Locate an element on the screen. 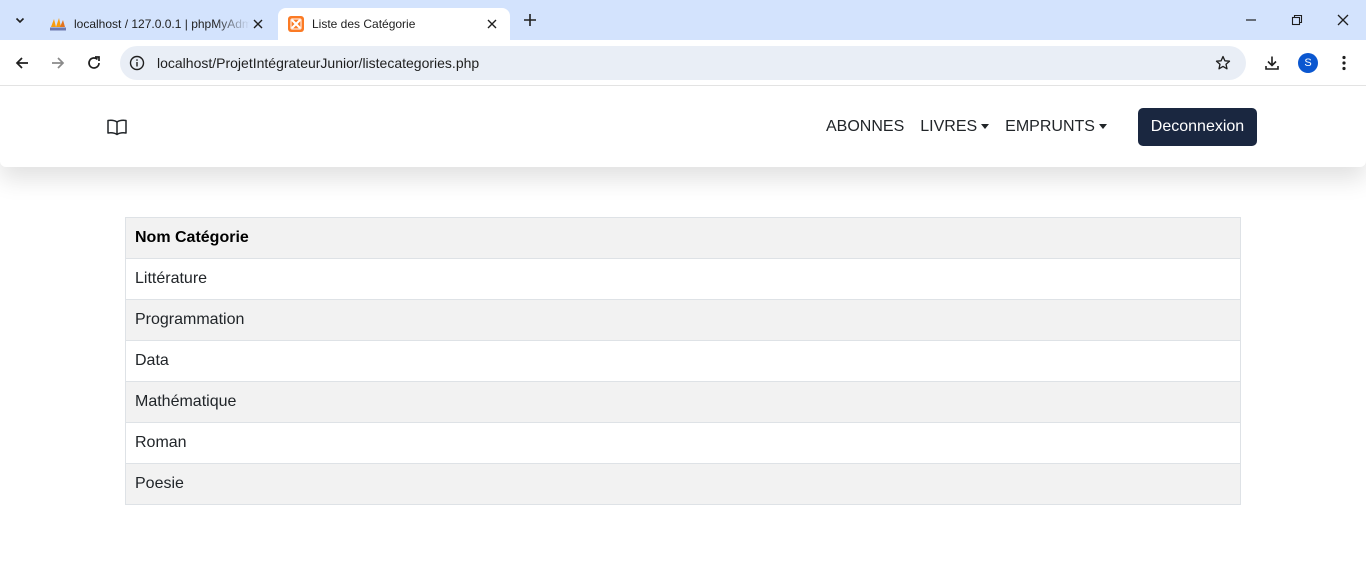 The width and height of the screenshot is (1366, 588). site-navbar: ABONNES LIVRES EMPRUNTS Deconnexion is located at coordinates (683, 127).